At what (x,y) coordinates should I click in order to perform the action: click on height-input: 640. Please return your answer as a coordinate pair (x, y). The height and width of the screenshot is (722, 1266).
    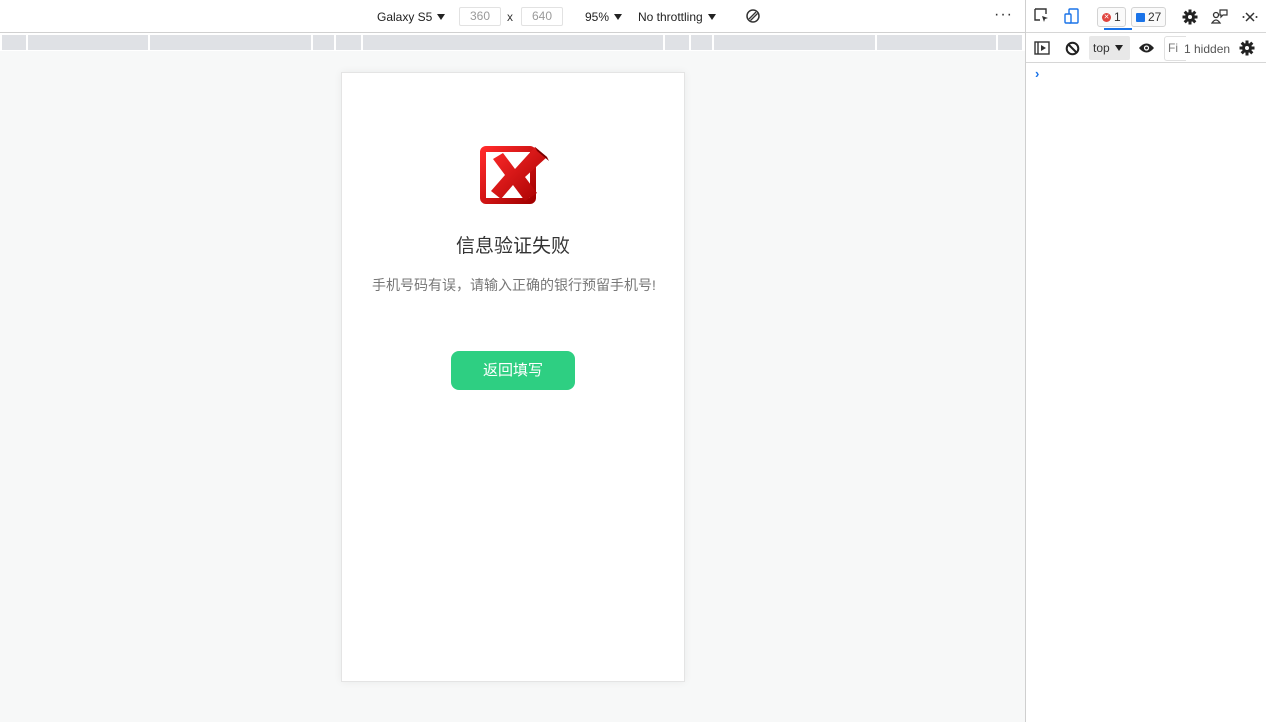
    Looking at the image, I should click on (542, 16).